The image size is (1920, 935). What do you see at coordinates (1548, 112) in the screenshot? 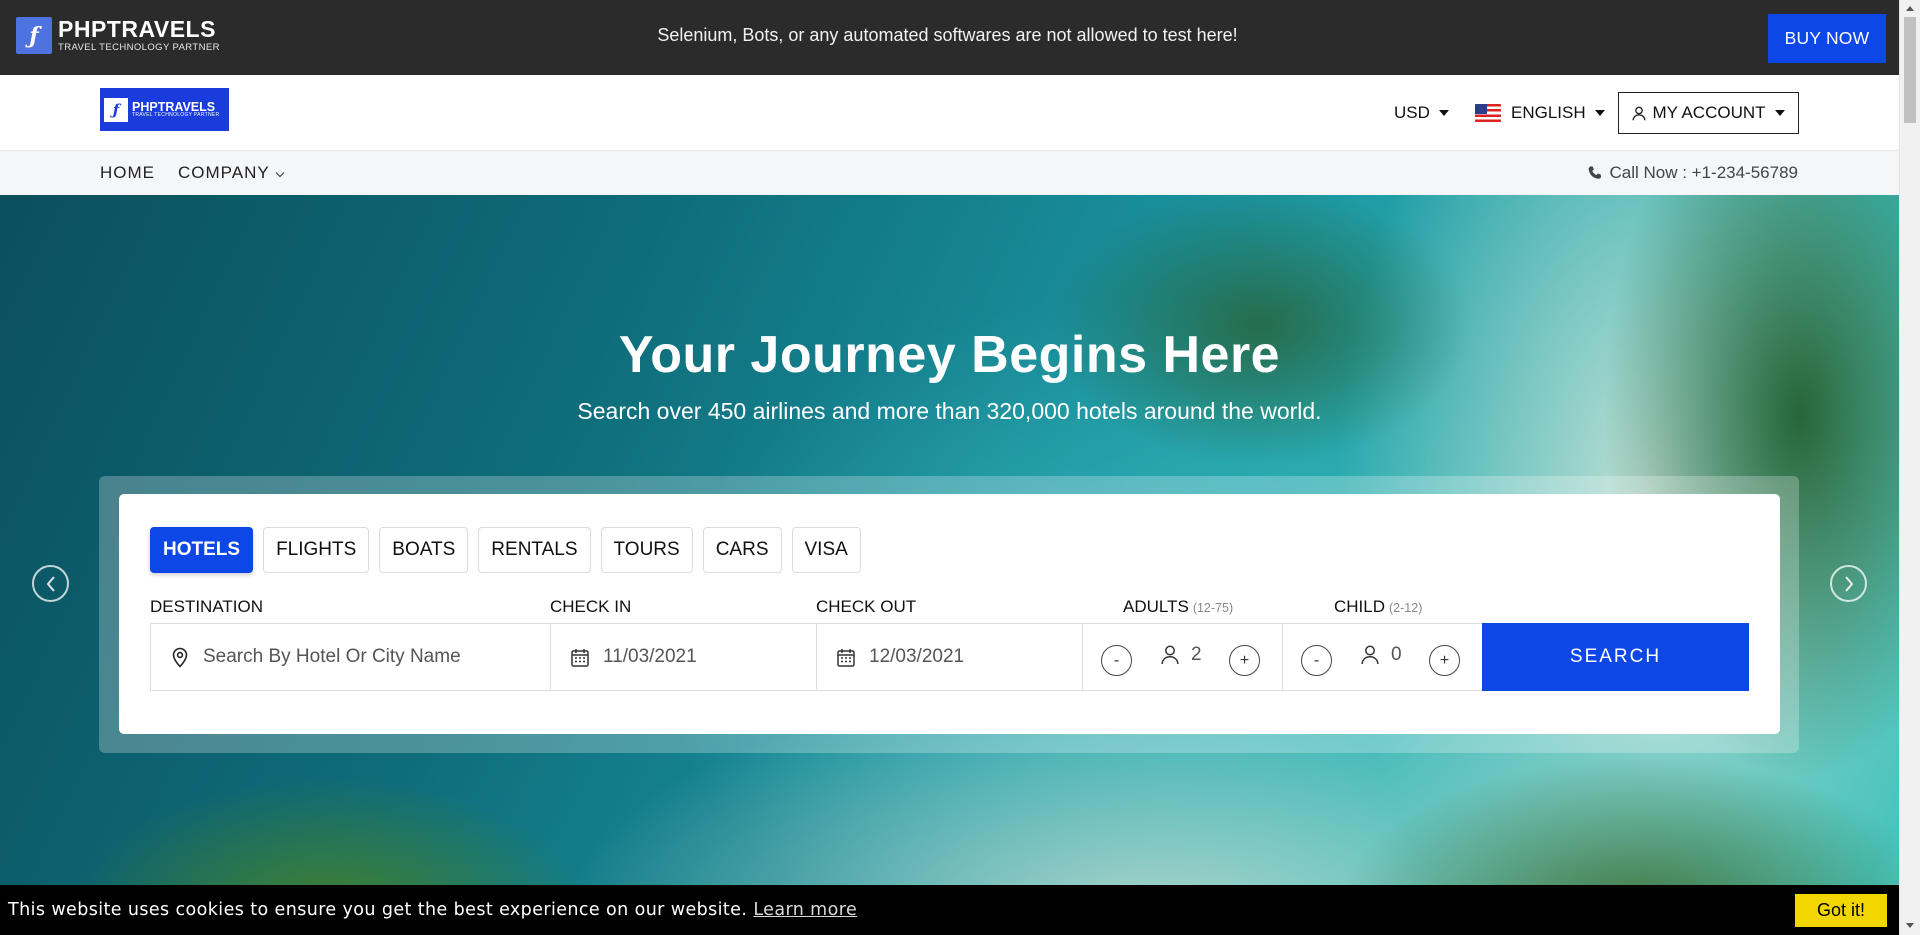
I see `language-label: ENGLISH` at bounding box center [1548, 112].